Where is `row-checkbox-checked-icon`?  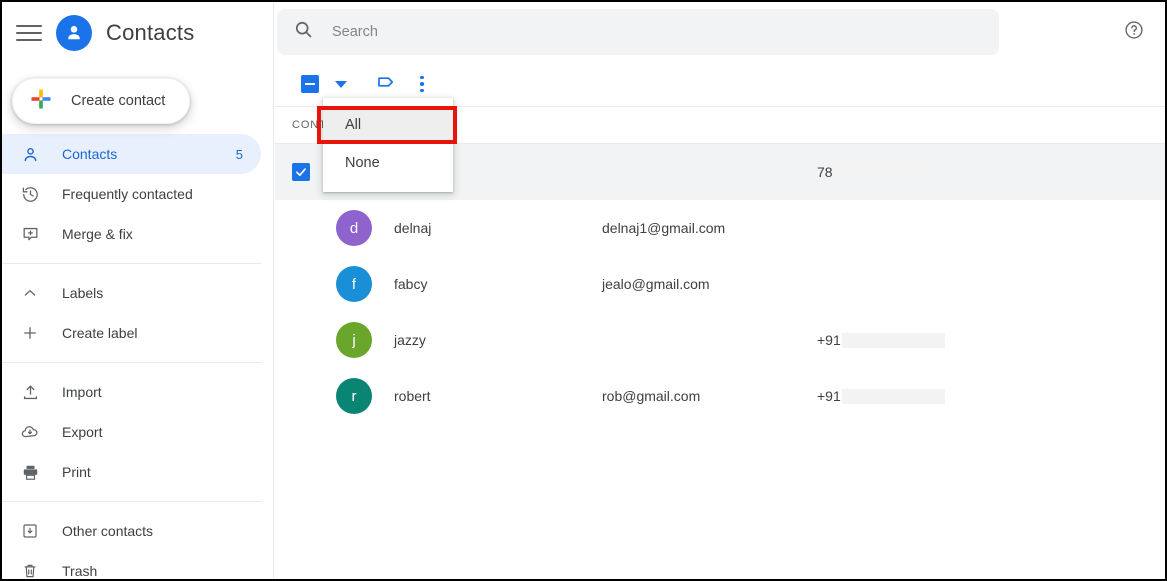 row-checkbox-checked-icon is located at coordinates (301, 172).